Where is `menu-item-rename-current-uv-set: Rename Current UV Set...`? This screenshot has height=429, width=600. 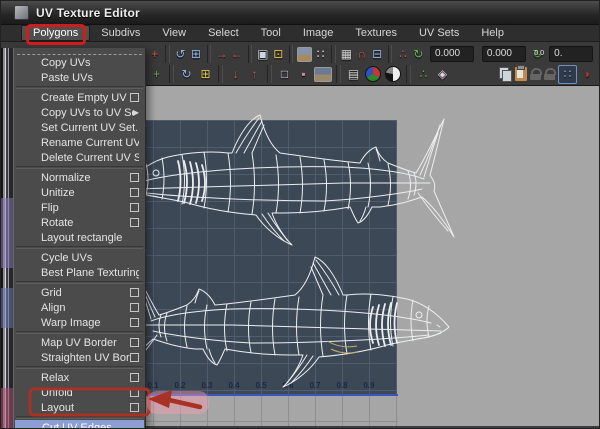 menu-item-rename-current-uv-set: Rename Current UV Set... is located at coordinates (79, 142).